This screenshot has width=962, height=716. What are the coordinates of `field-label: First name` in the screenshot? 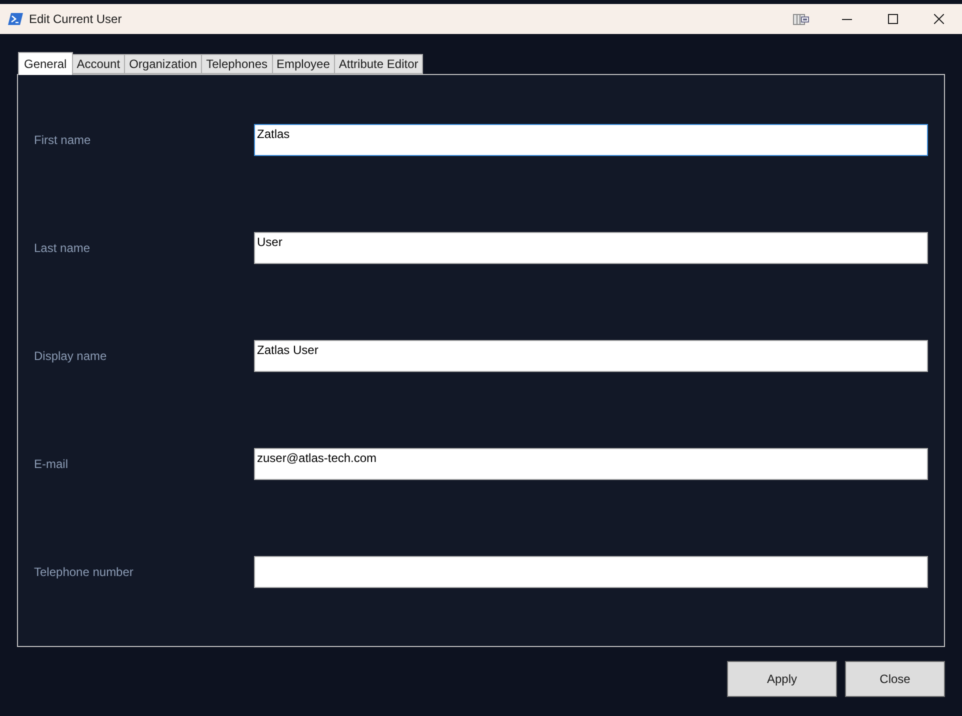 It's located at (63, 140).